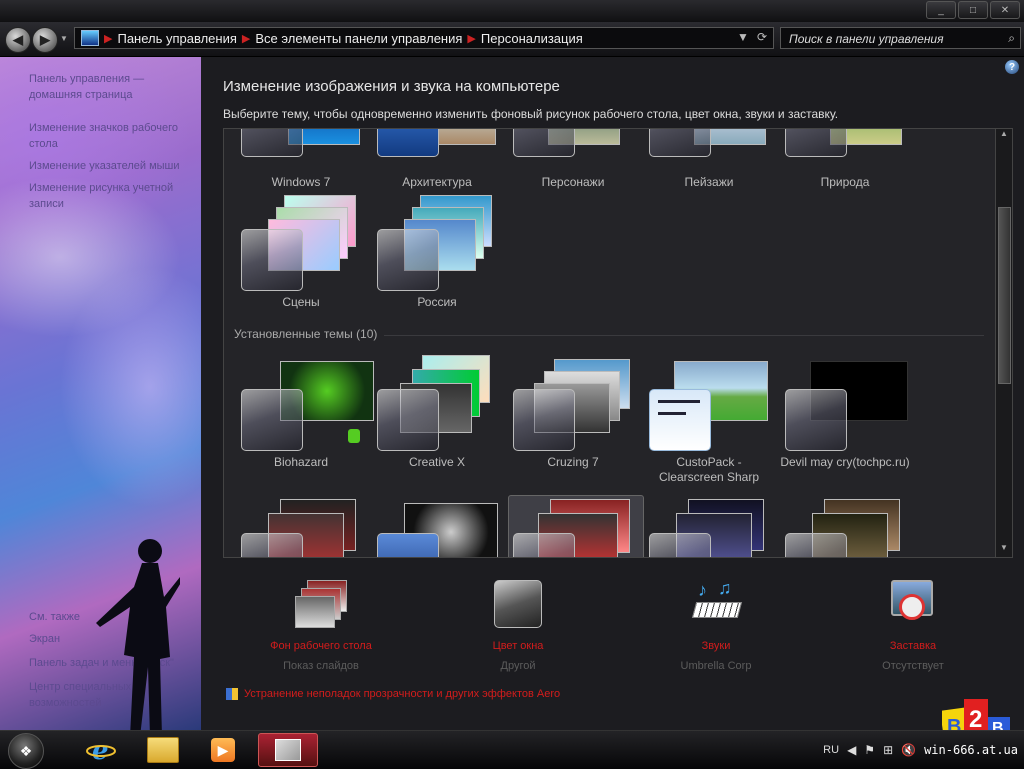  Describe the element at coordinates (743, 37) in the screenshot. I see `chevron-down-icon: ▼` at that location.